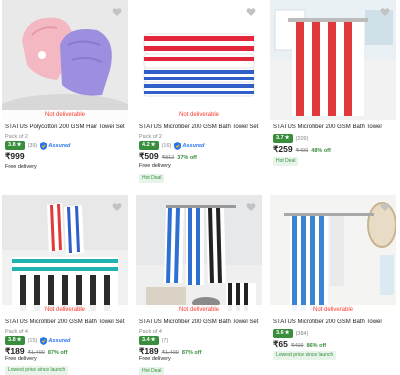  What do you see at coordinates (302, 333) in the screenshot?
I see `review-count: (384)` at bounding box center [302, 333].